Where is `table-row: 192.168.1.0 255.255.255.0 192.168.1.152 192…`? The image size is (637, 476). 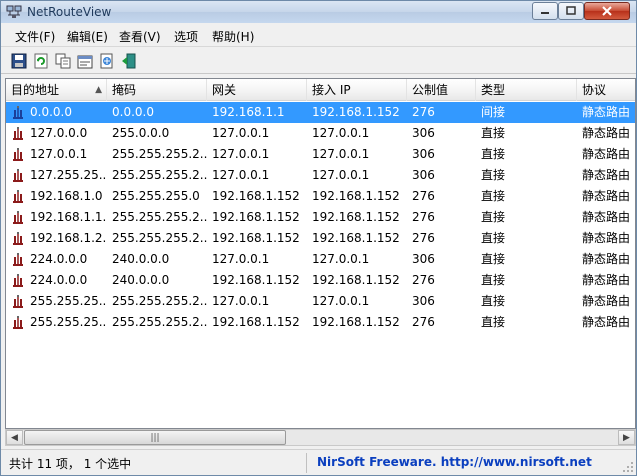
table-row: 192.168.1.0 255.255.255.0 192.168.1.152 192… is located at coordinates (320, 196).